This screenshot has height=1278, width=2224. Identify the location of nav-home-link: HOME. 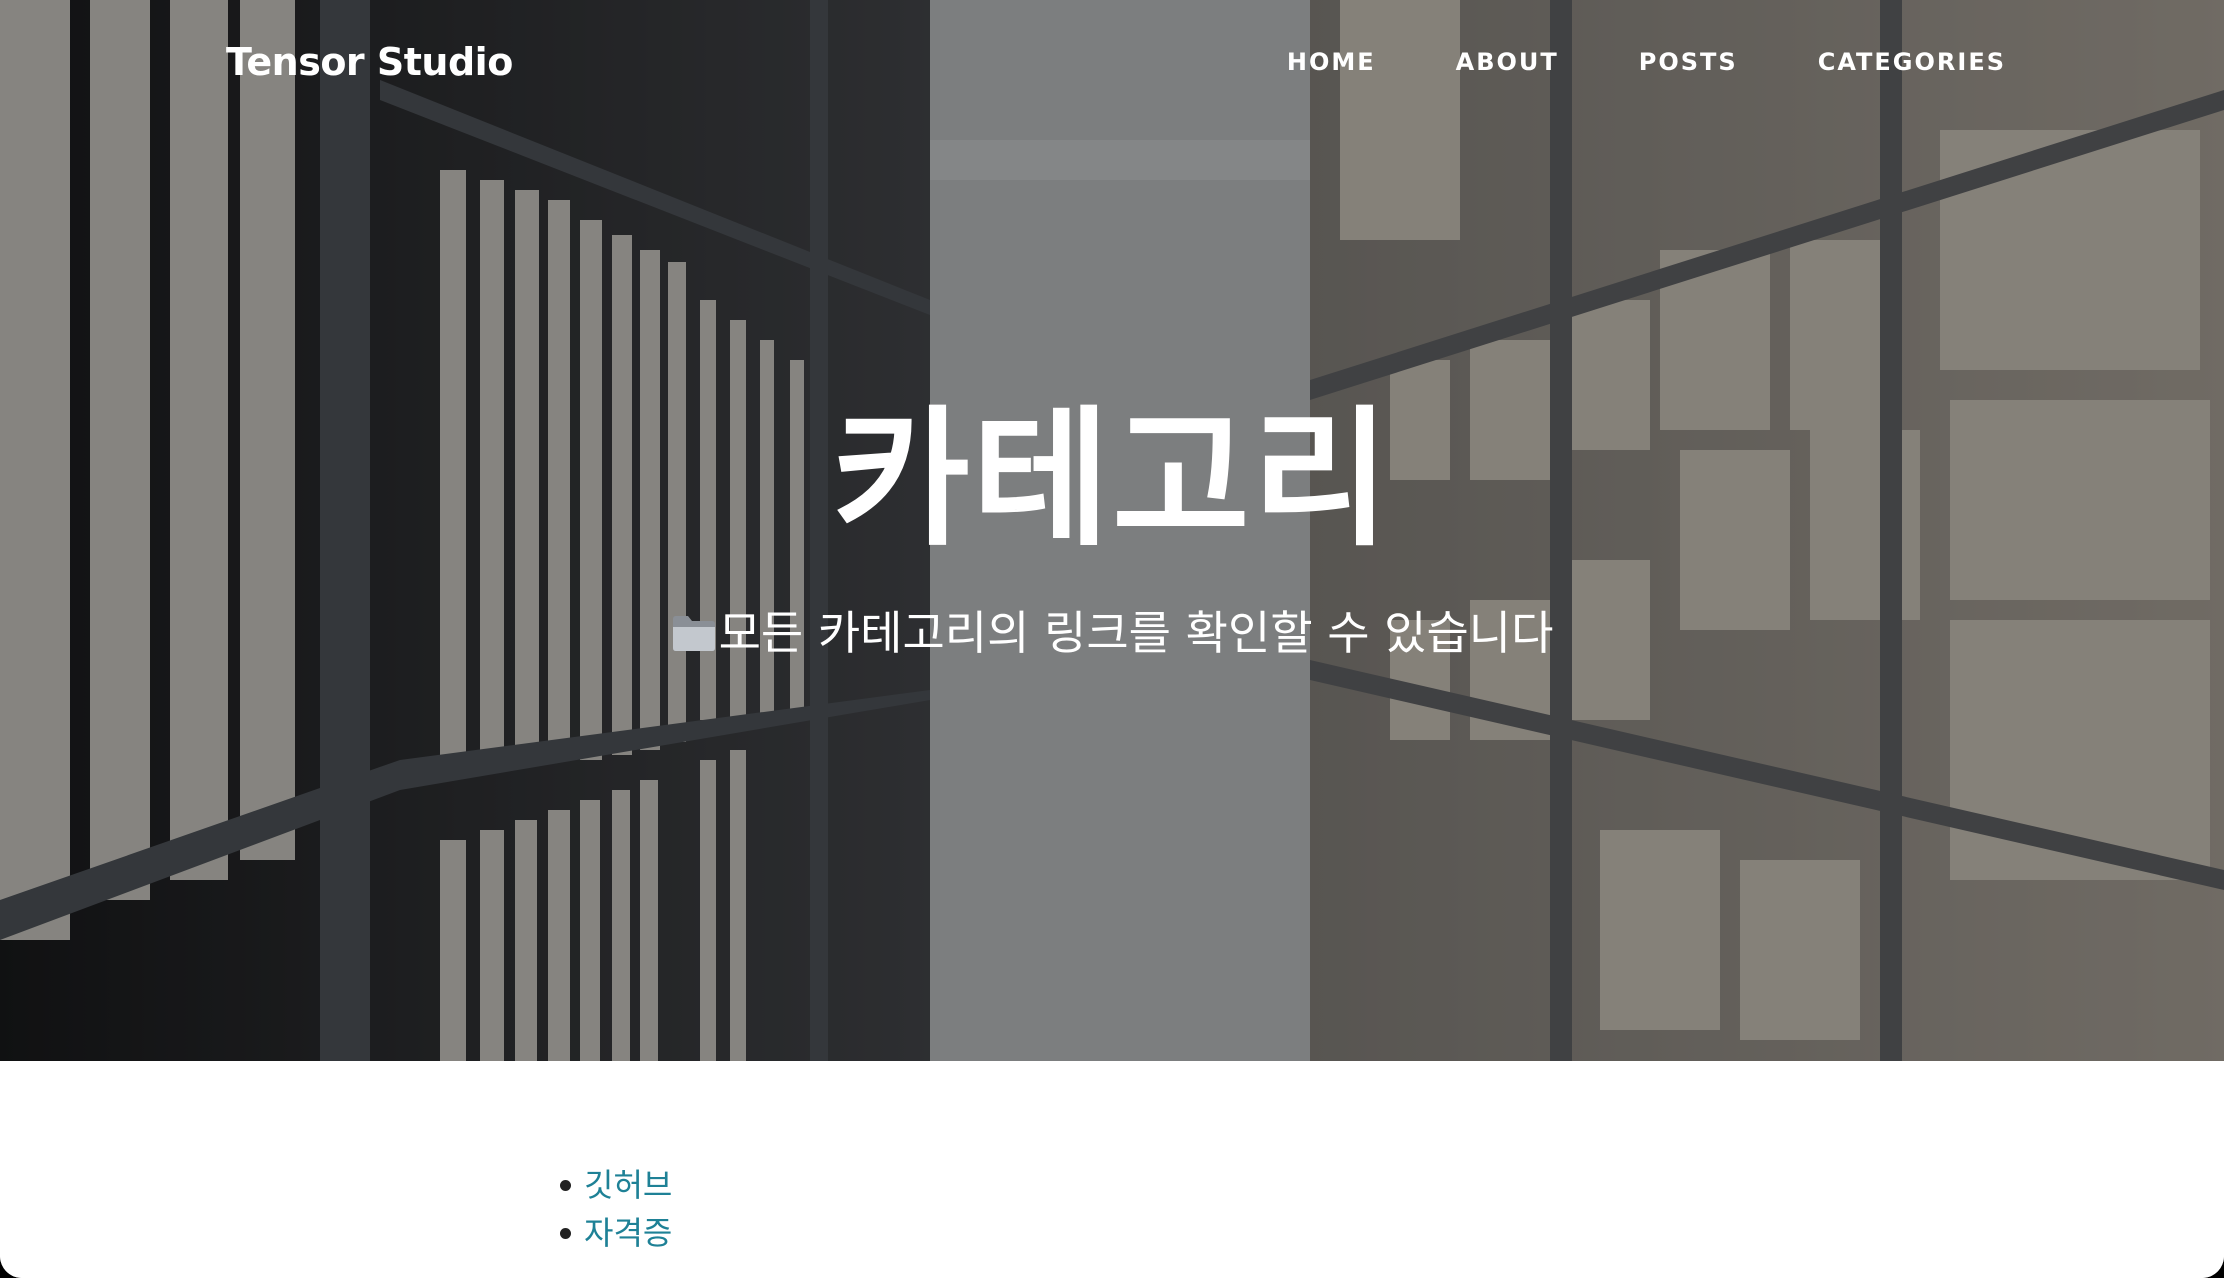
(1331, 62).